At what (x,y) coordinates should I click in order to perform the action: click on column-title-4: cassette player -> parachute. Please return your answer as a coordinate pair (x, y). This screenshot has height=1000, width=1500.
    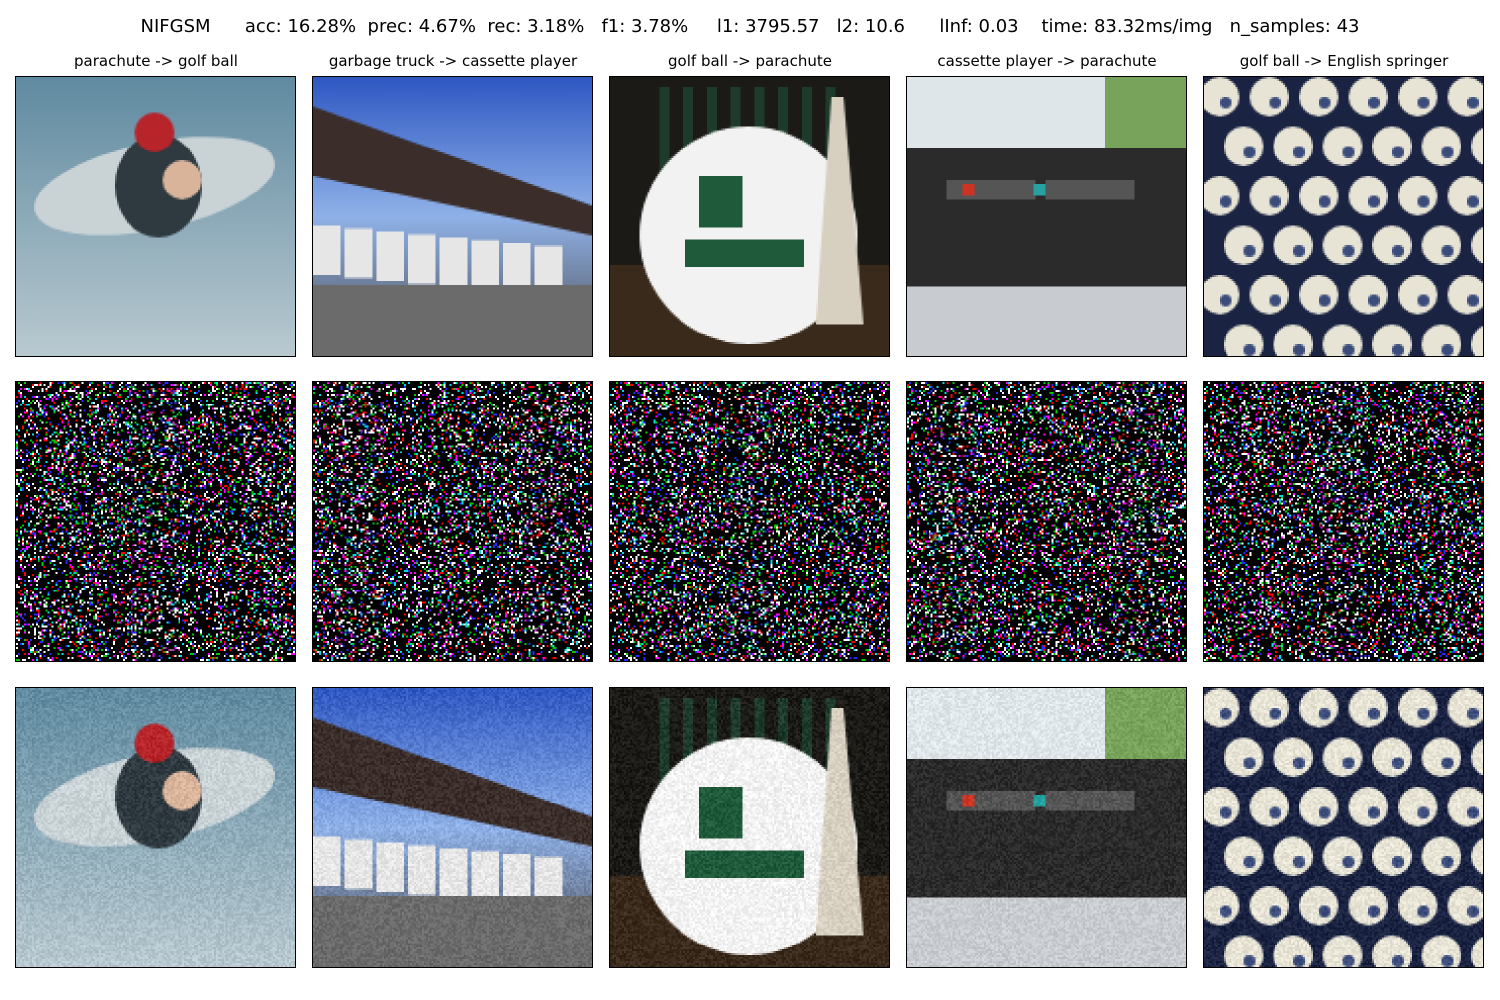
    Looking at the image, I should click on (1047, 61).